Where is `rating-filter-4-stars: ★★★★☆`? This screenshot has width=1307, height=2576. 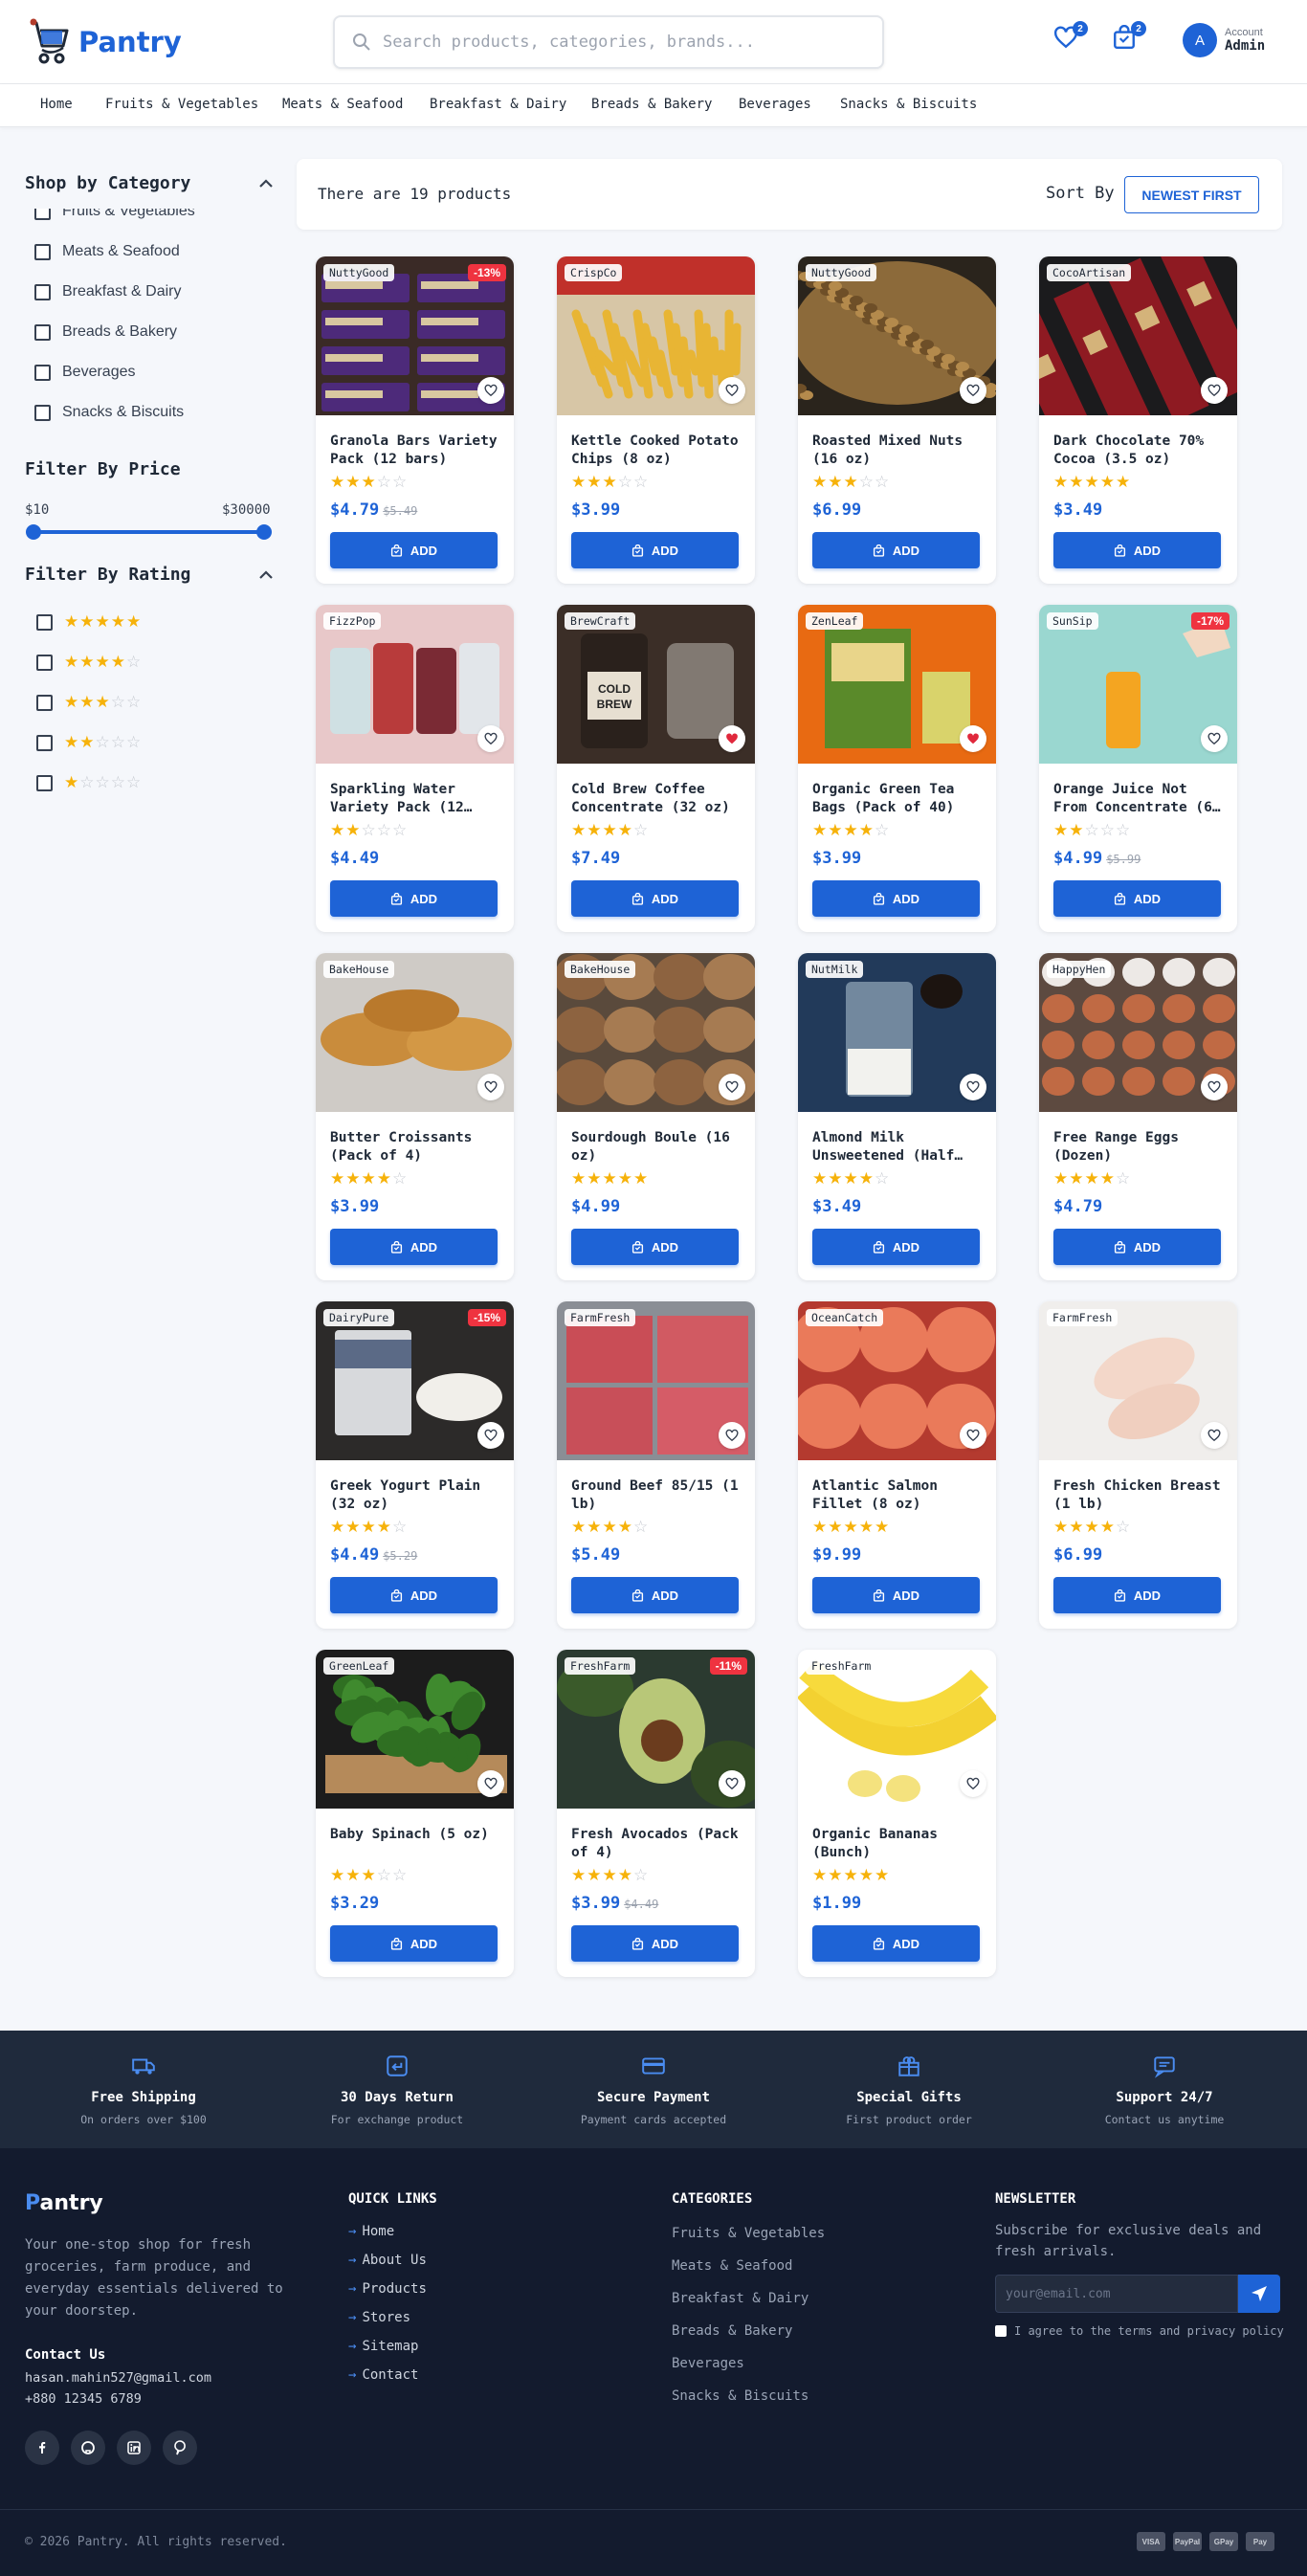 rating-filter-4-stars: ★★★★☆ is located at coordinates (89, 662).